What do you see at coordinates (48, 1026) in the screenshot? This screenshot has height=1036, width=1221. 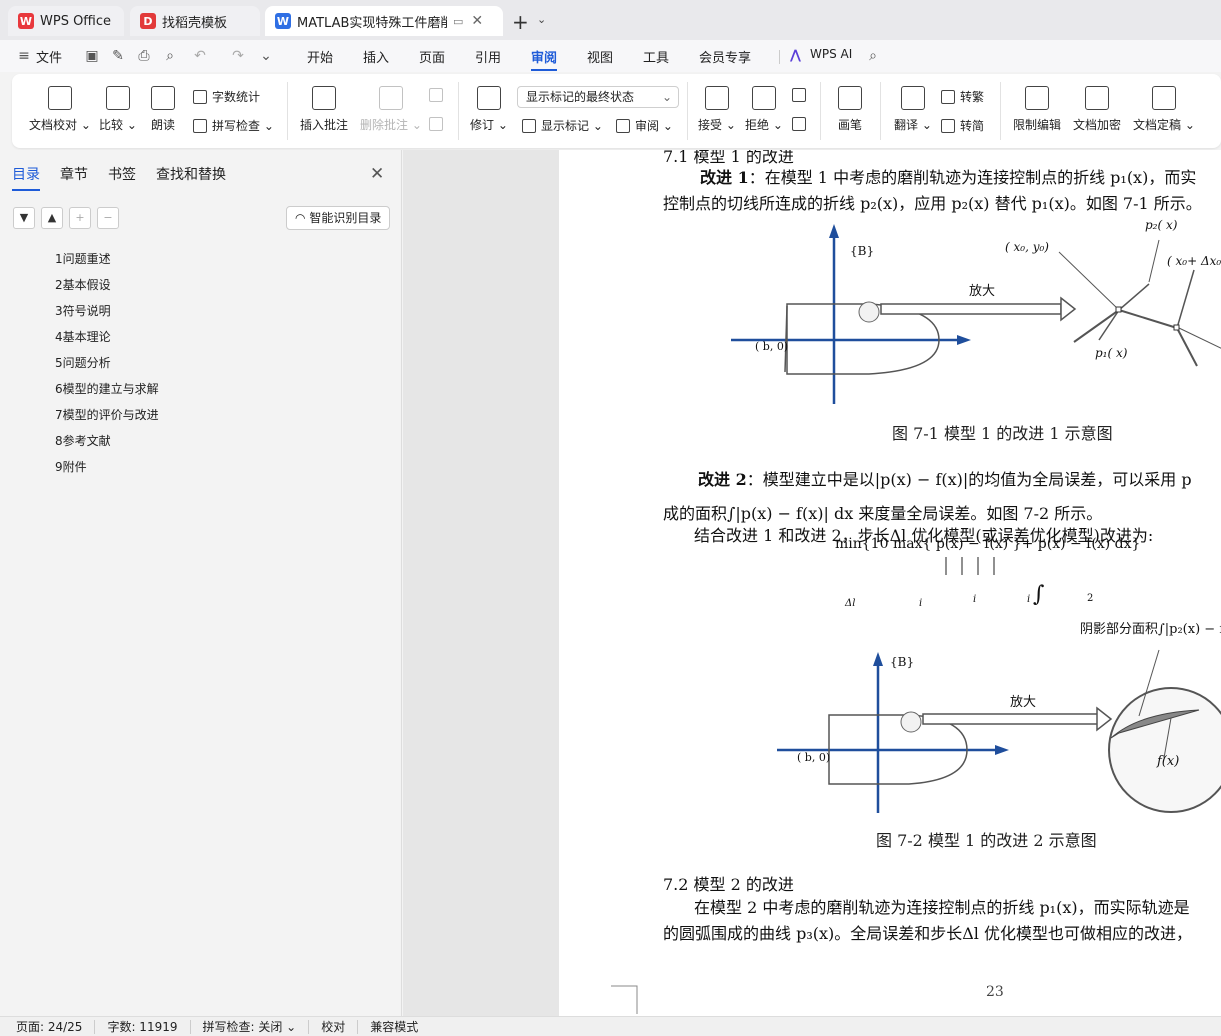 I see `status-page: 页面: 24/25` at bounding box center [48, 1026].